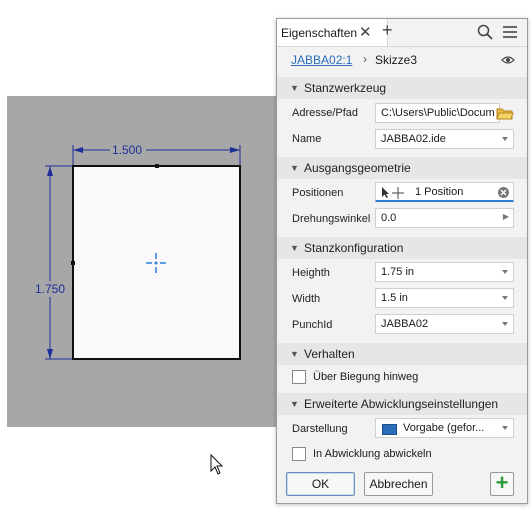  I want to click on label-drehungswinkel: Drehungswinkel, so click(331, 219).